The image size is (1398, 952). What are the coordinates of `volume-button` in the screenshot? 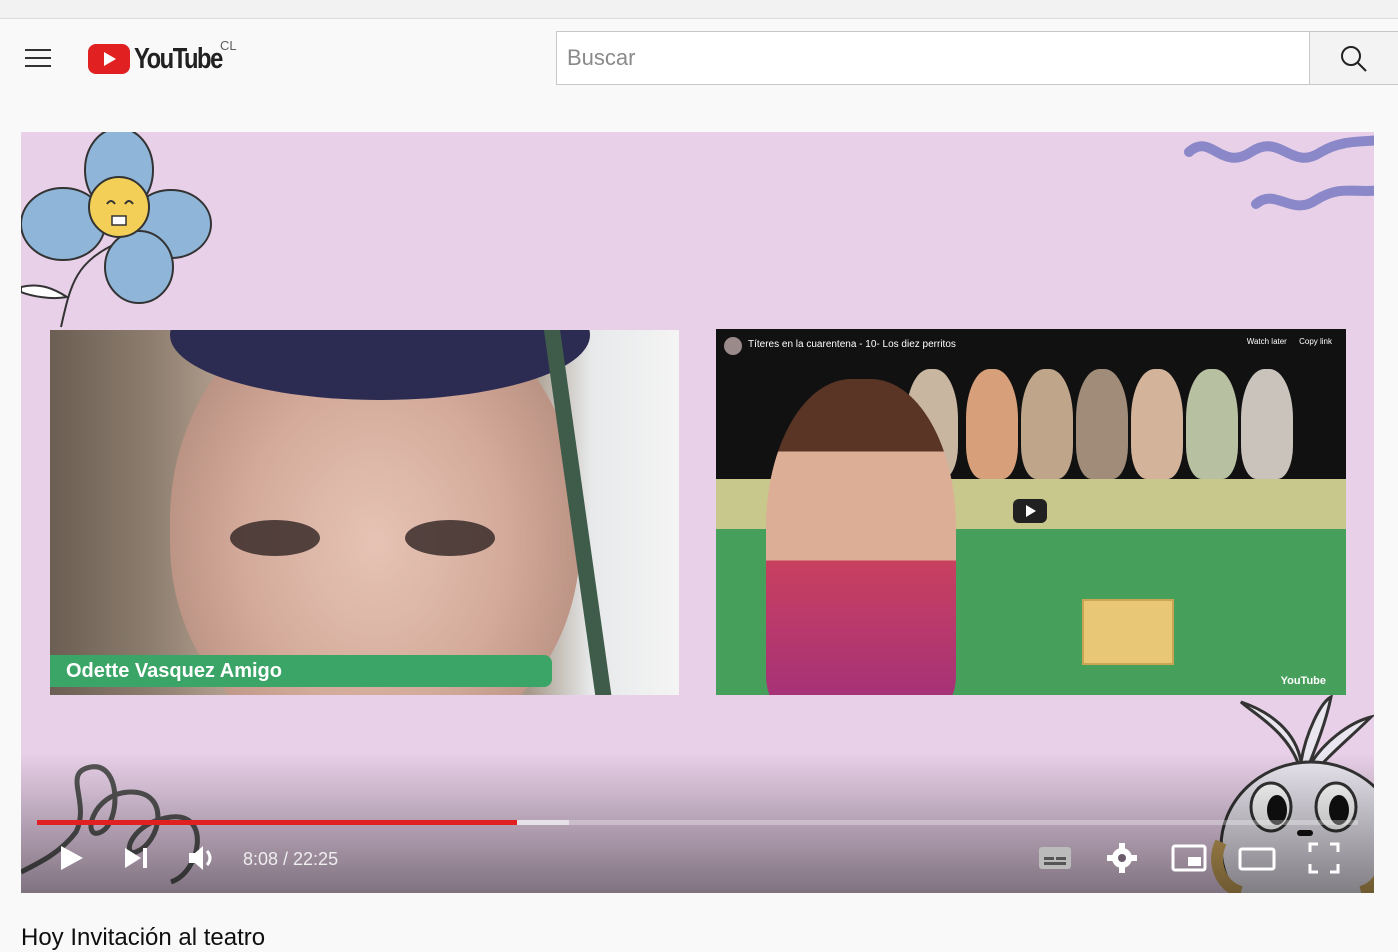 It's located at (202, 858).